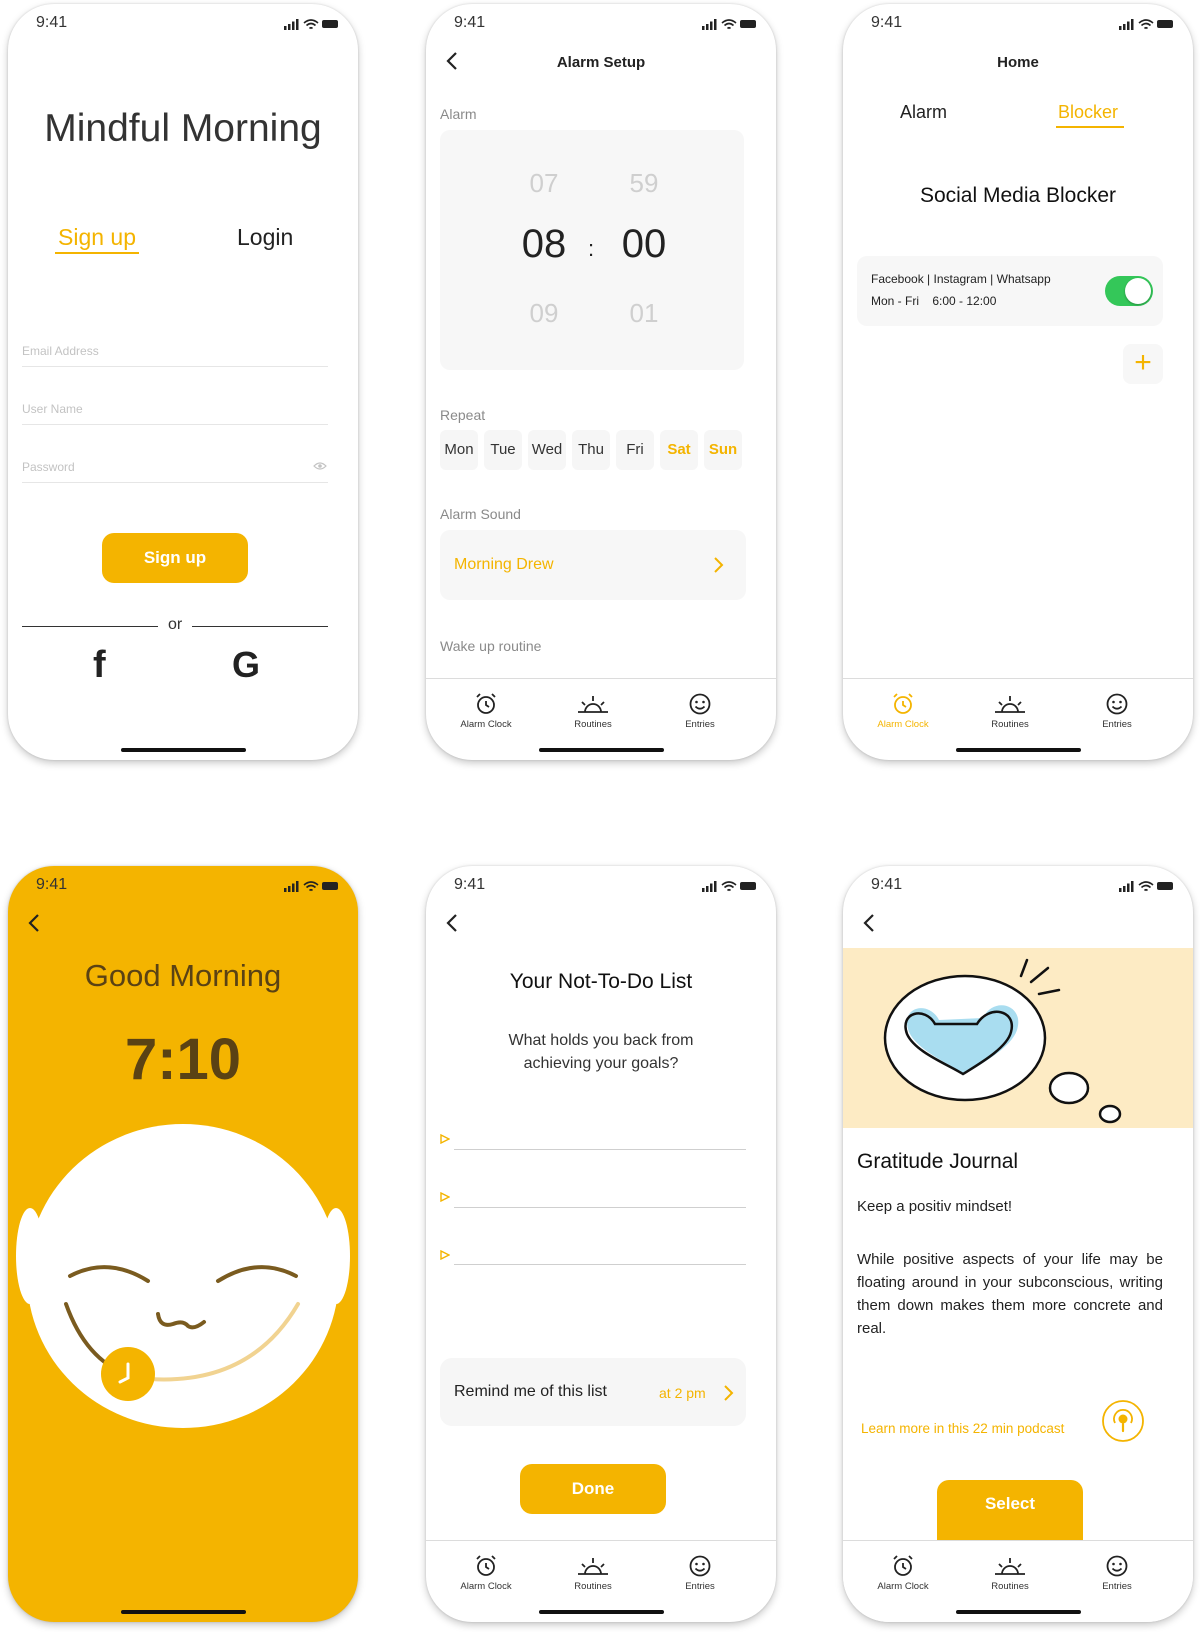  I want to click on google-icon: G, so click(246, 665).